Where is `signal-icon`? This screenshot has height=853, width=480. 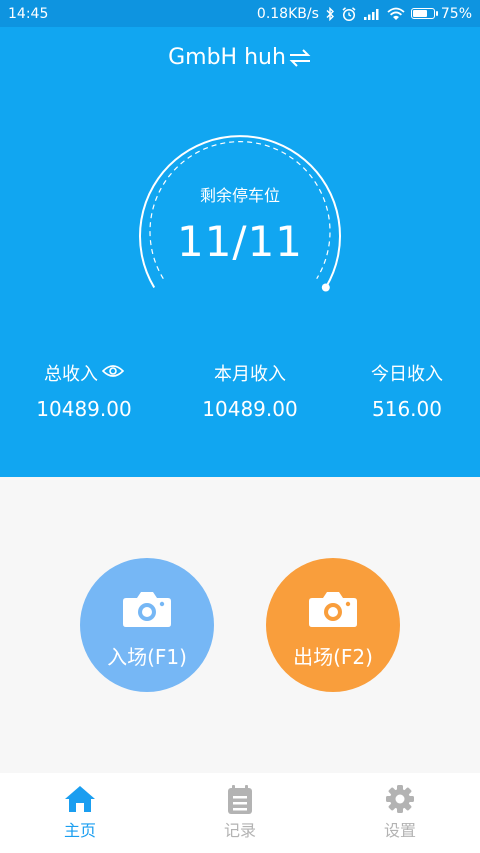
signal-icon is located at coordinates (372, 14).